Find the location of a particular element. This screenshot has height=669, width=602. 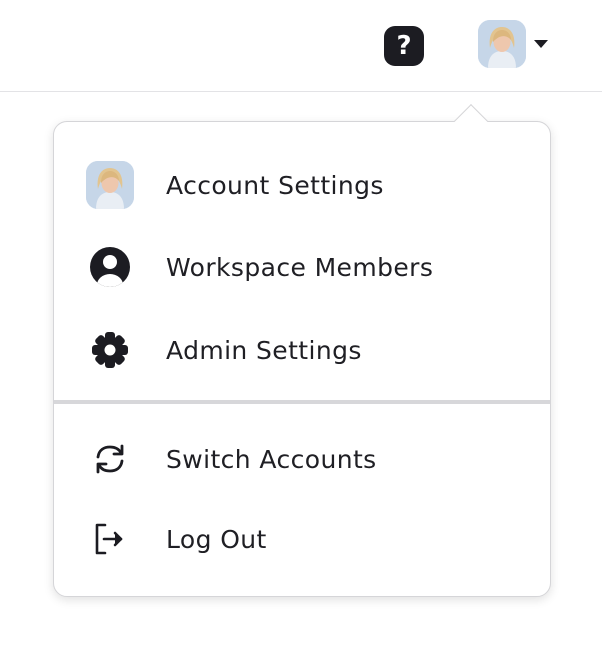

menu-item-log-out: Log Out is located at coordinates (302, 539).